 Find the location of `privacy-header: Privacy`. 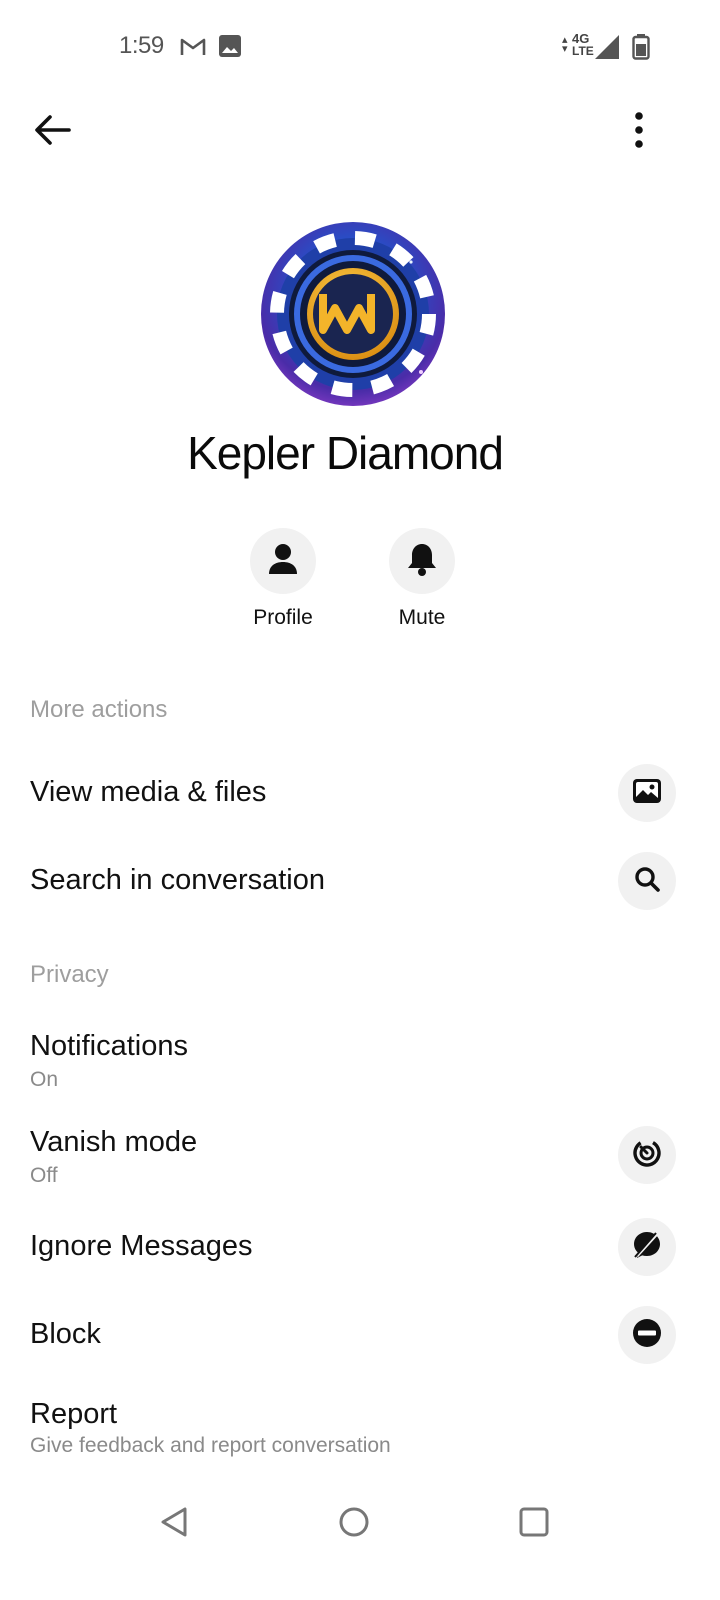

privacy-header: Privacy is located at coordinates (69, 974).